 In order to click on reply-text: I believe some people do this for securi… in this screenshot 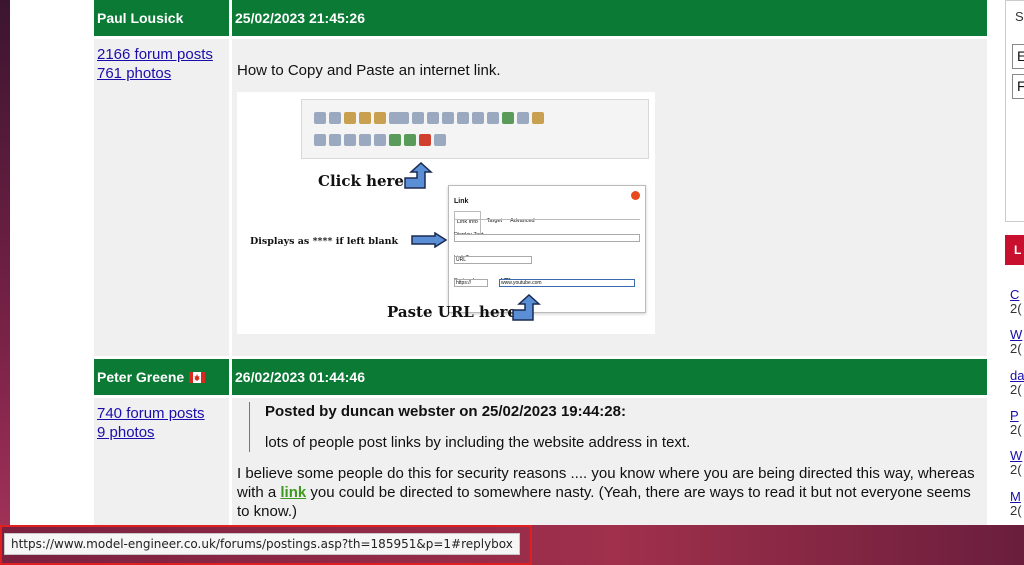, I will do `click(606, 492)`.